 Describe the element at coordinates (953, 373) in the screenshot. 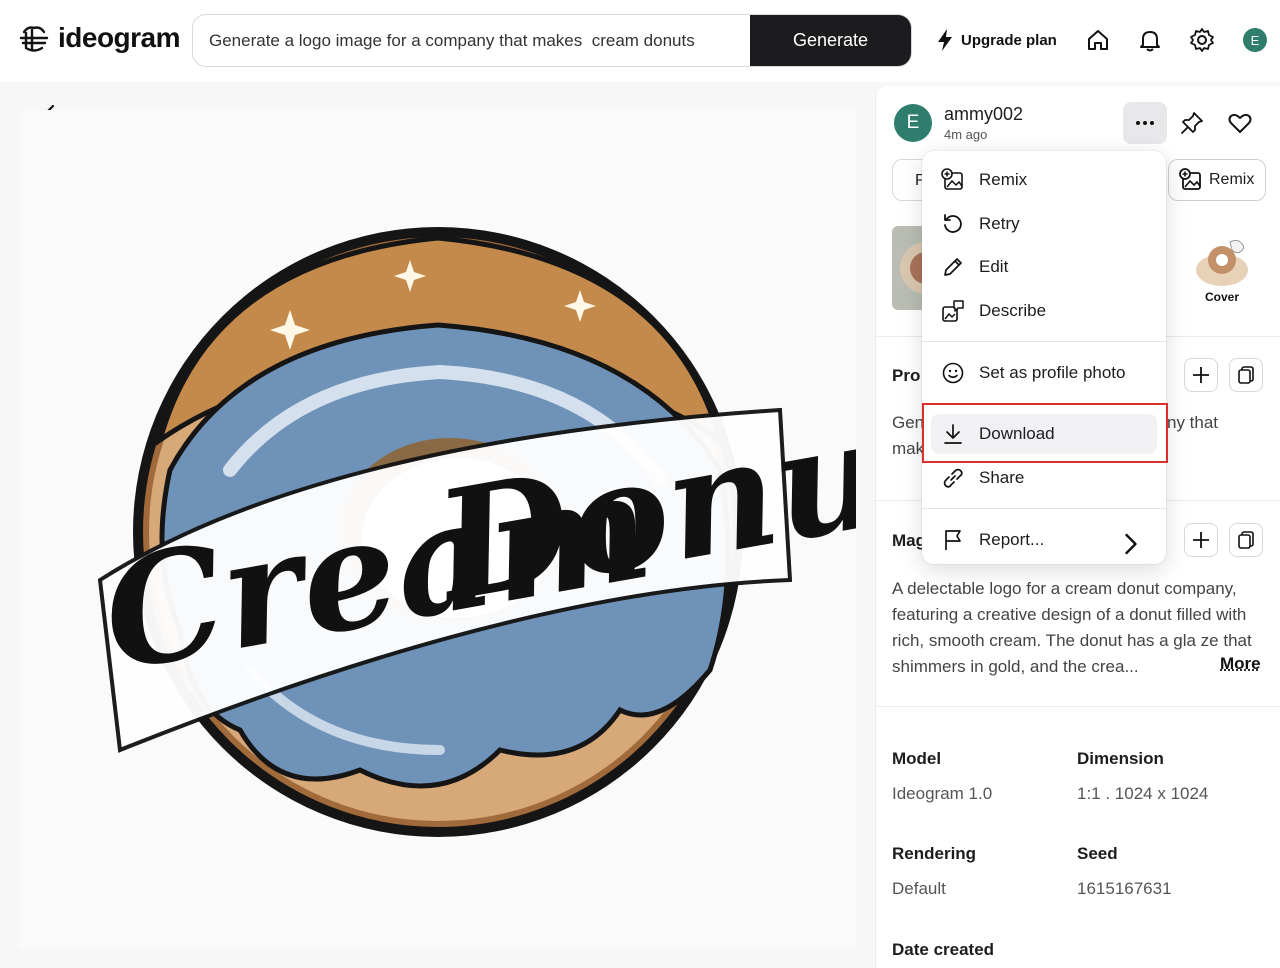

I see `smiley-icon` at that location.